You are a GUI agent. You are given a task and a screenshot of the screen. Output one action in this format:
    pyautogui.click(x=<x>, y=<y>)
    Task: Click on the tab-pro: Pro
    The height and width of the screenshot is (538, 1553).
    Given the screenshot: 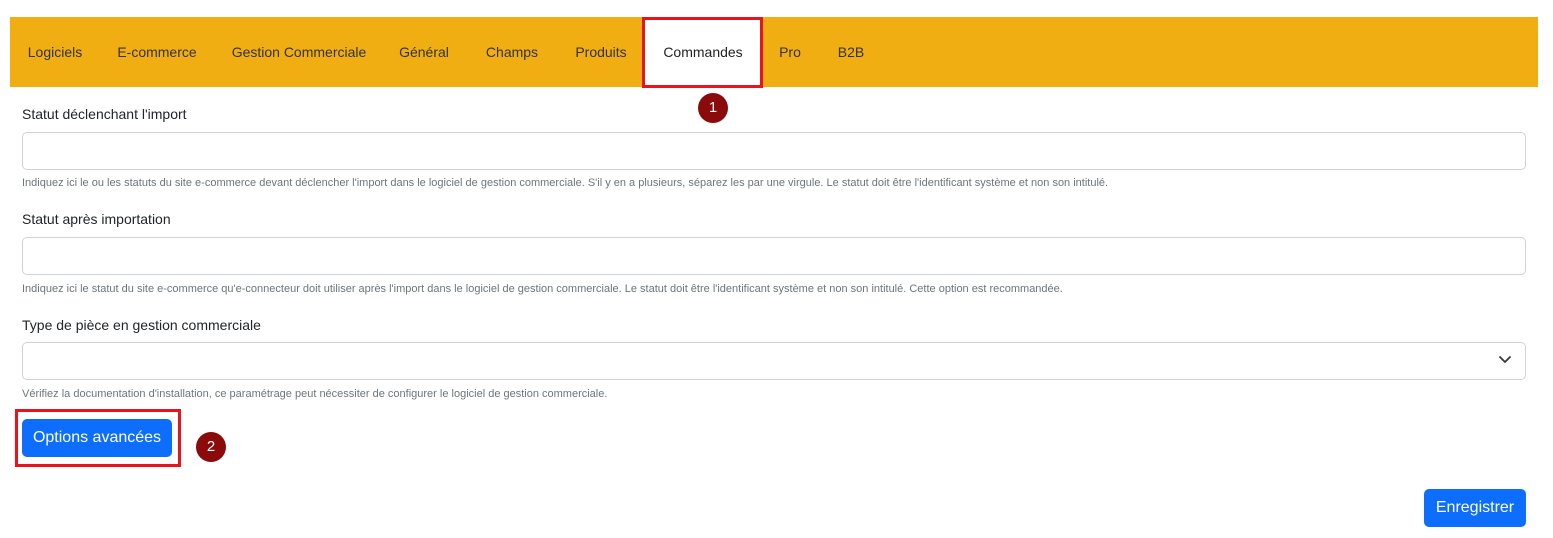 What is the action you would take?
    pyautogui.click(x=790, y=52)
    